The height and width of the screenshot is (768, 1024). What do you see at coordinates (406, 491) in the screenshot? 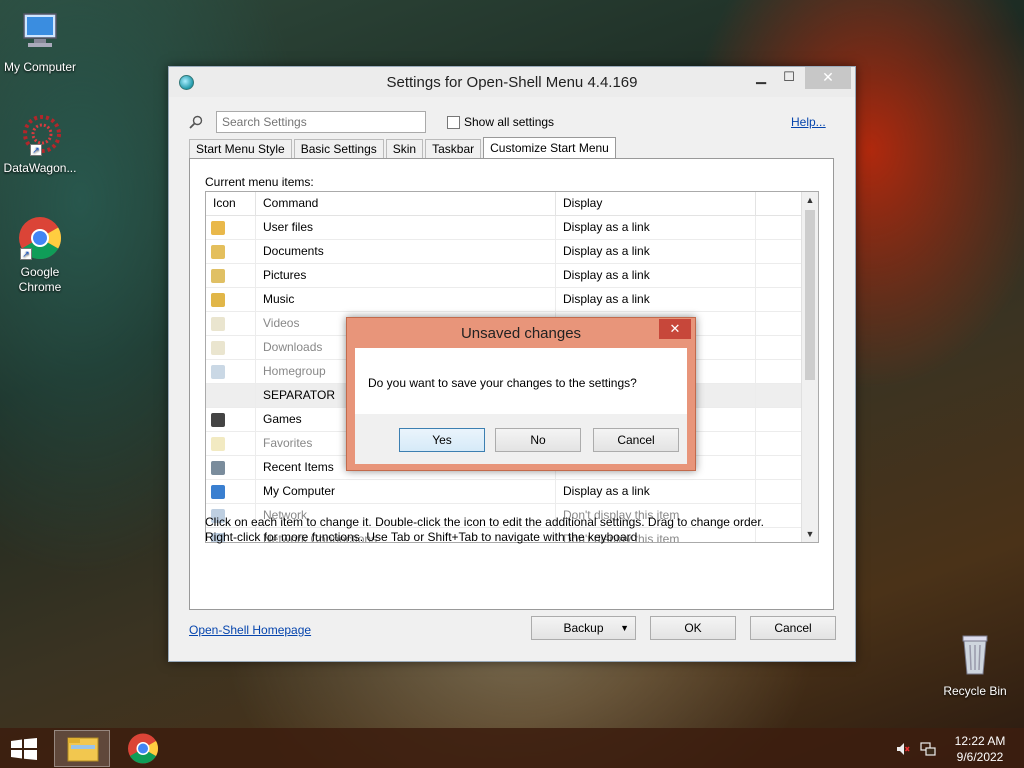
I see `list-item-command: My Computer` at bounding box center [406, 491].